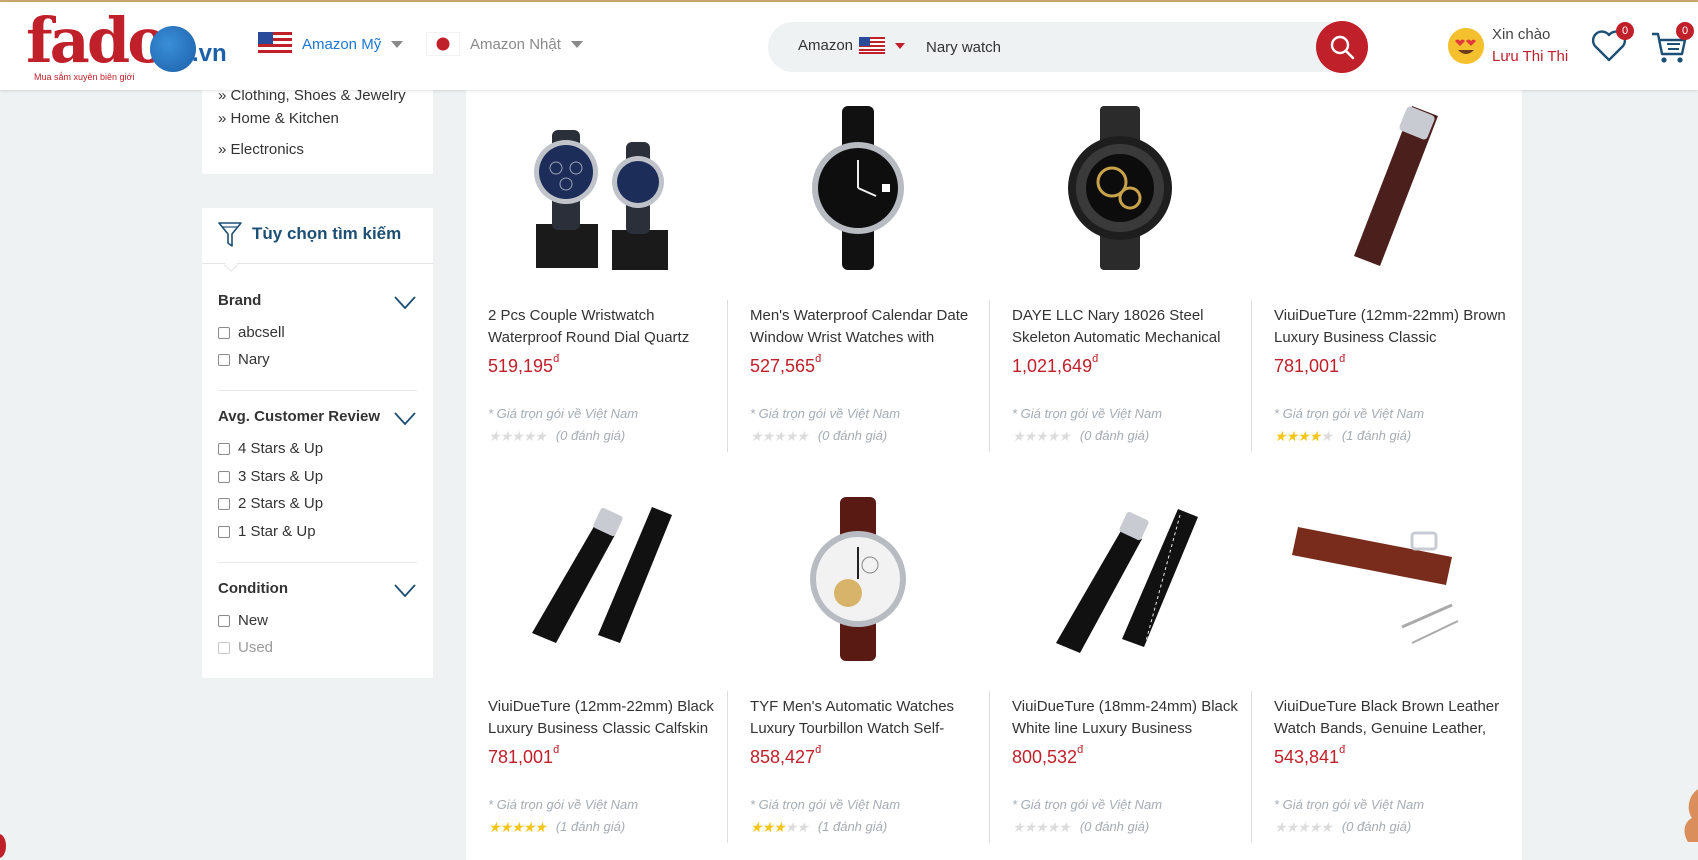  Describe the element at coordinates (515, 44) in the screenshot. I see `region-label: Amazon Nhật` at that location.